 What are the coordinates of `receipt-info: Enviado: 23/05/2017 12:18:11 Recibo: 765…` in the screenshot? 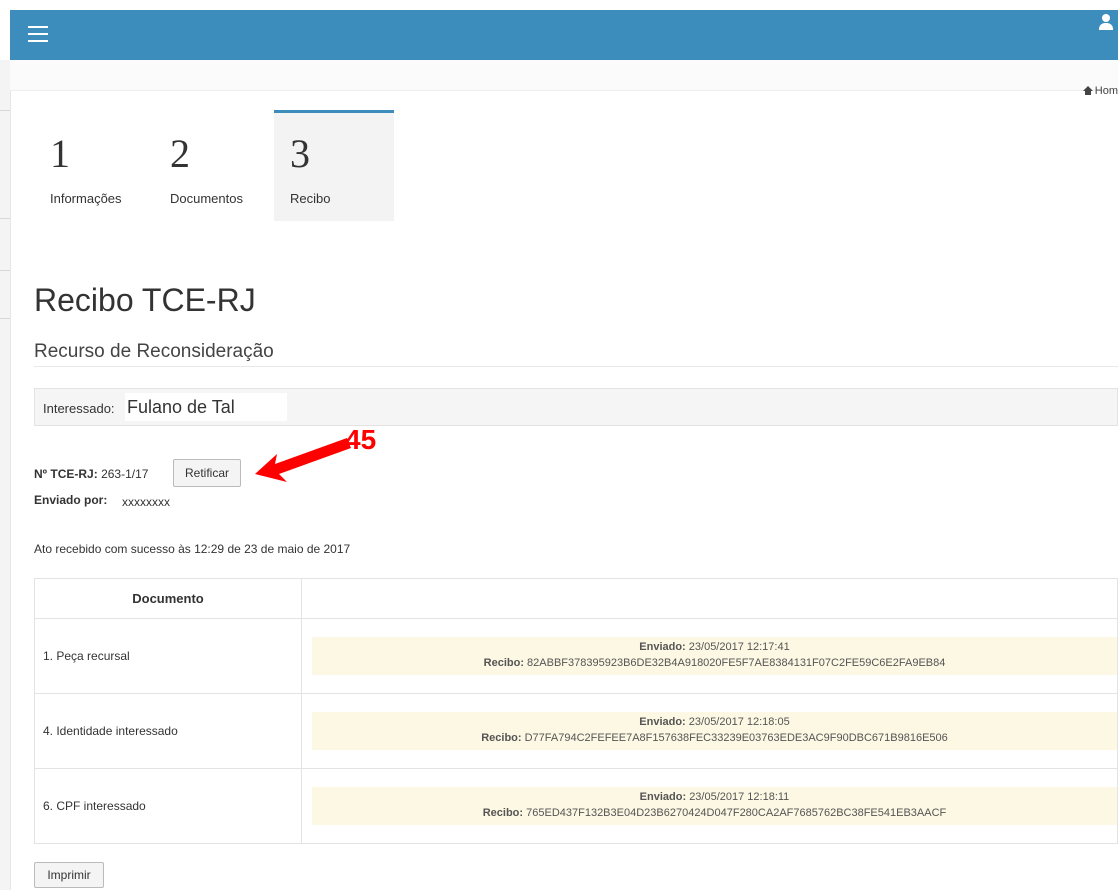 It's located at (714, 806).